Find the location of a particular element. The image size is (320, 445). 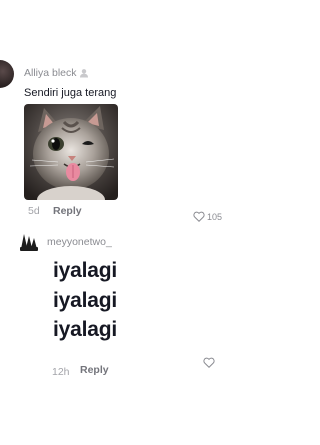

comment-username: meyyonetwo_ is located at coordinates (79, 242).